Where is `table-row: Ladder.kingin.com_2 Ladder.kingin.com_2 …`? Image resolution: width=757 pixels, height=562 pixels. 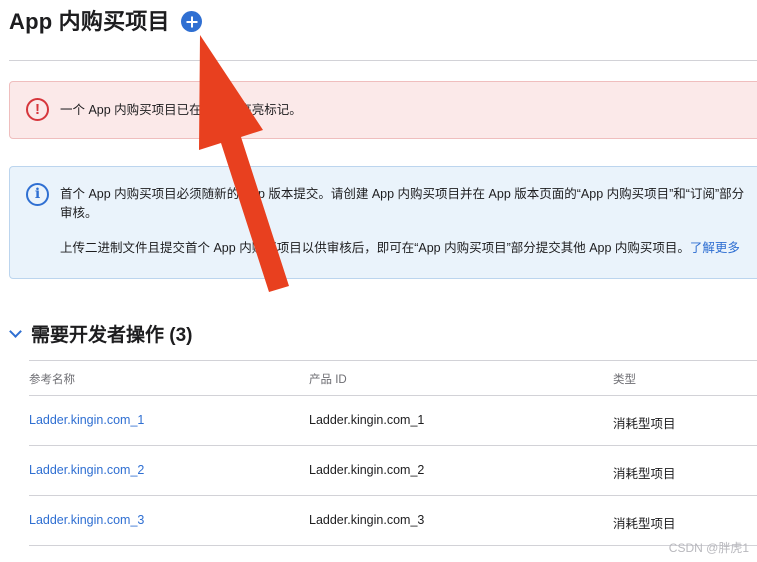
table-row: Ladder.kingin.com_2 Ladder.kingin.com_2 … is located at coordinates (393, 471).